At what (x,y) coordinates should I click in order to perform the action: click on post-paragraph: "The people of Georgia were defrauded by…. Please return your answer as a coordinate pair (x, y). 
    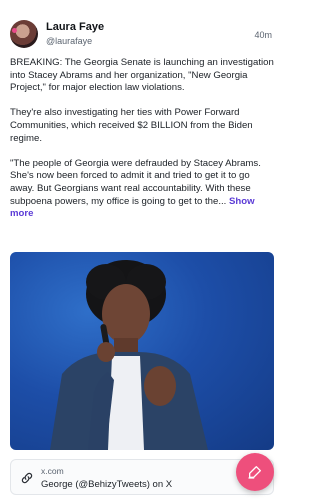
    Looking at the image, I should click on (143, 189).